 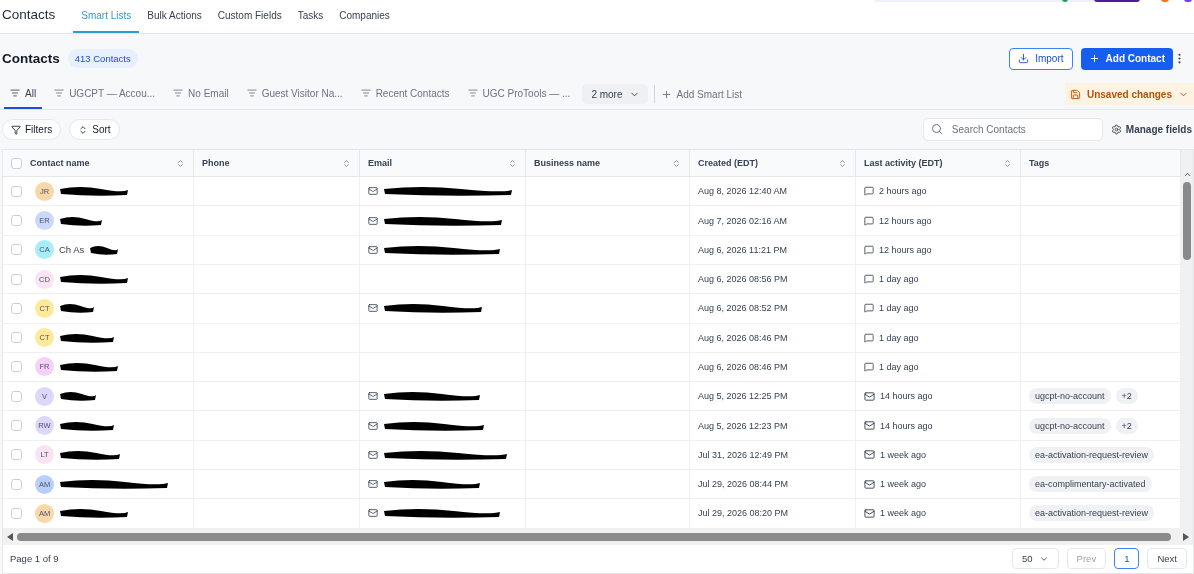 What do you see at coordinates (743, 279) in the screenshot?
I see `created-date: Aug 6, 2026 08:56 PM` at bounding box center [743, 279].